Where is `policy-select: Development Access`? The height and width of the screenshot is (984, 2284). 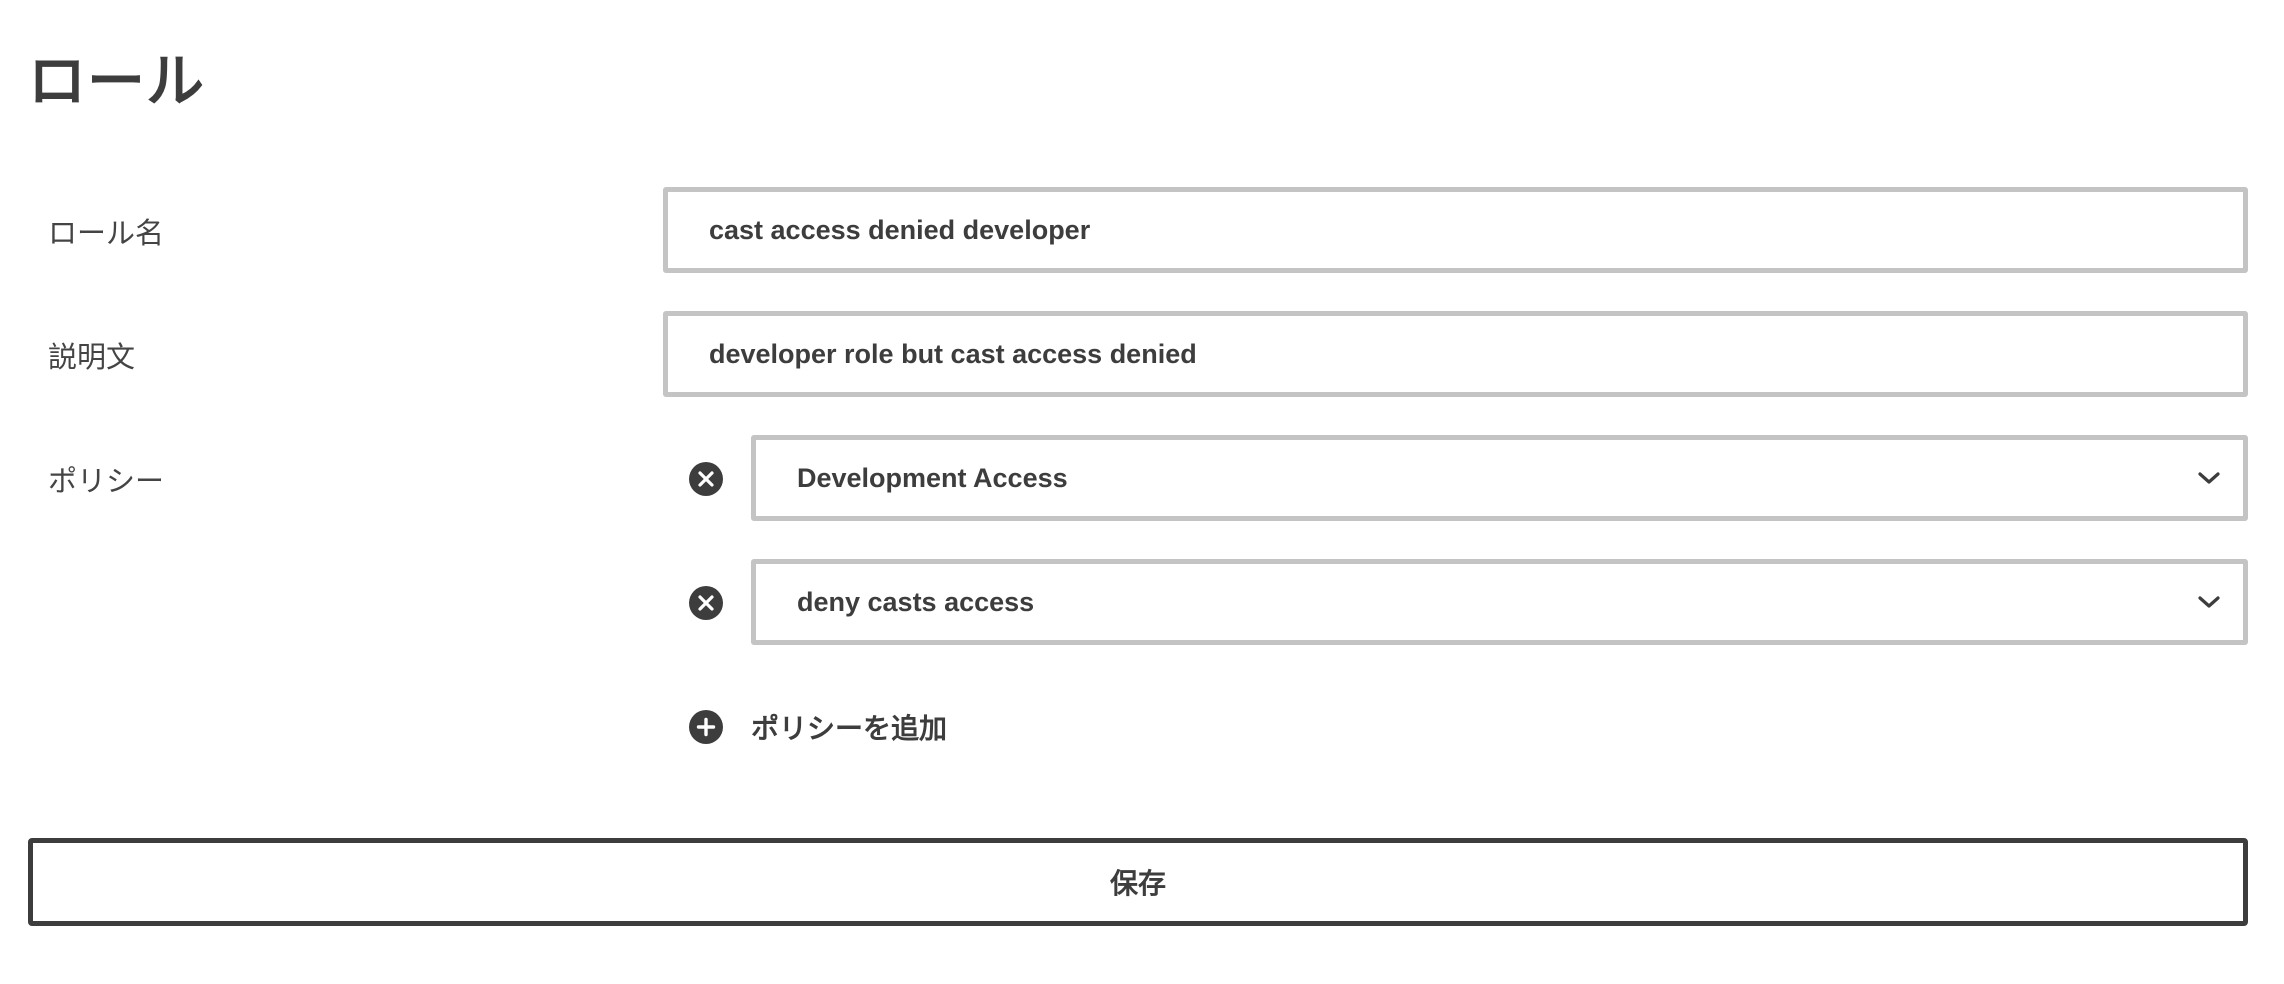
policy-select: Development Access is located at coordinates (1499, 478).